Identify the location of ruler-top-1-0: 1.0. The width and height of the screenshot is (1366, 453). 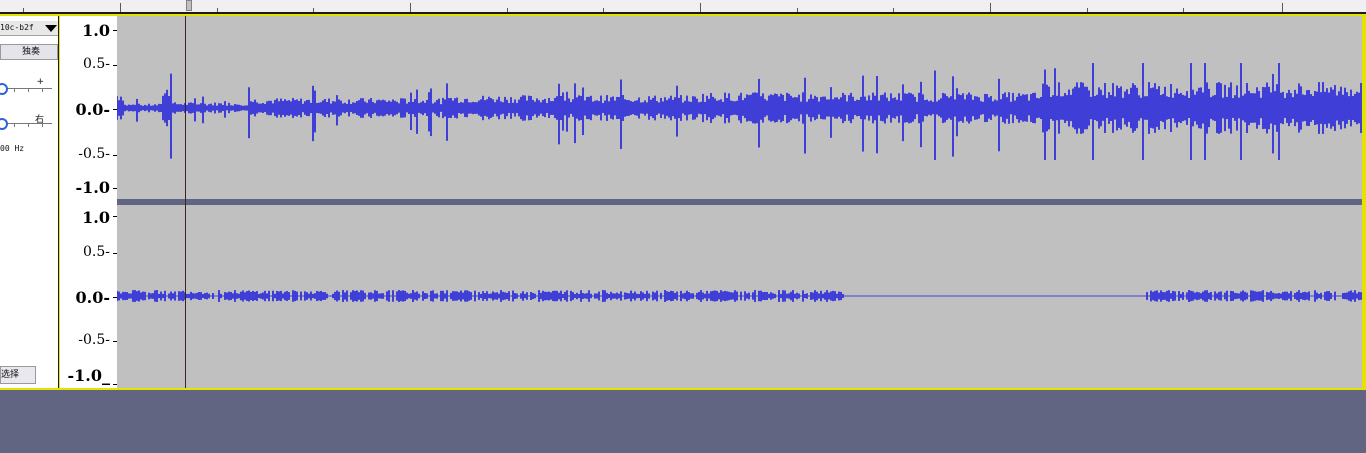
(96, 30).